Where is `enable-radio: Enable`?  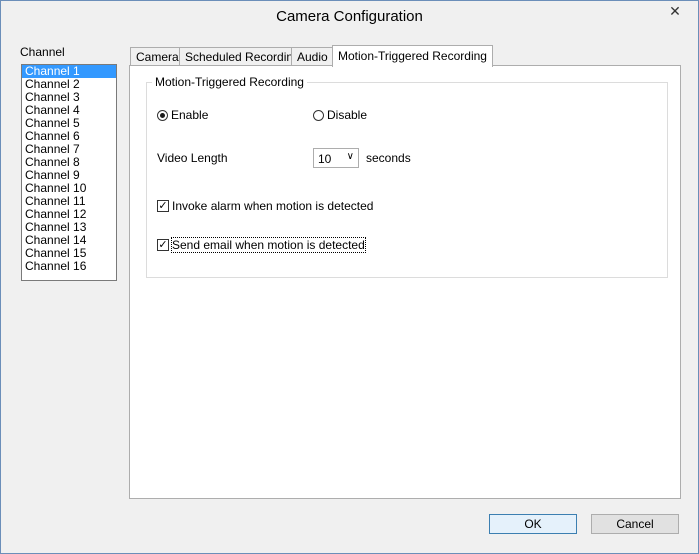
enable-radio: Enable is located at coordinates (182, 115).